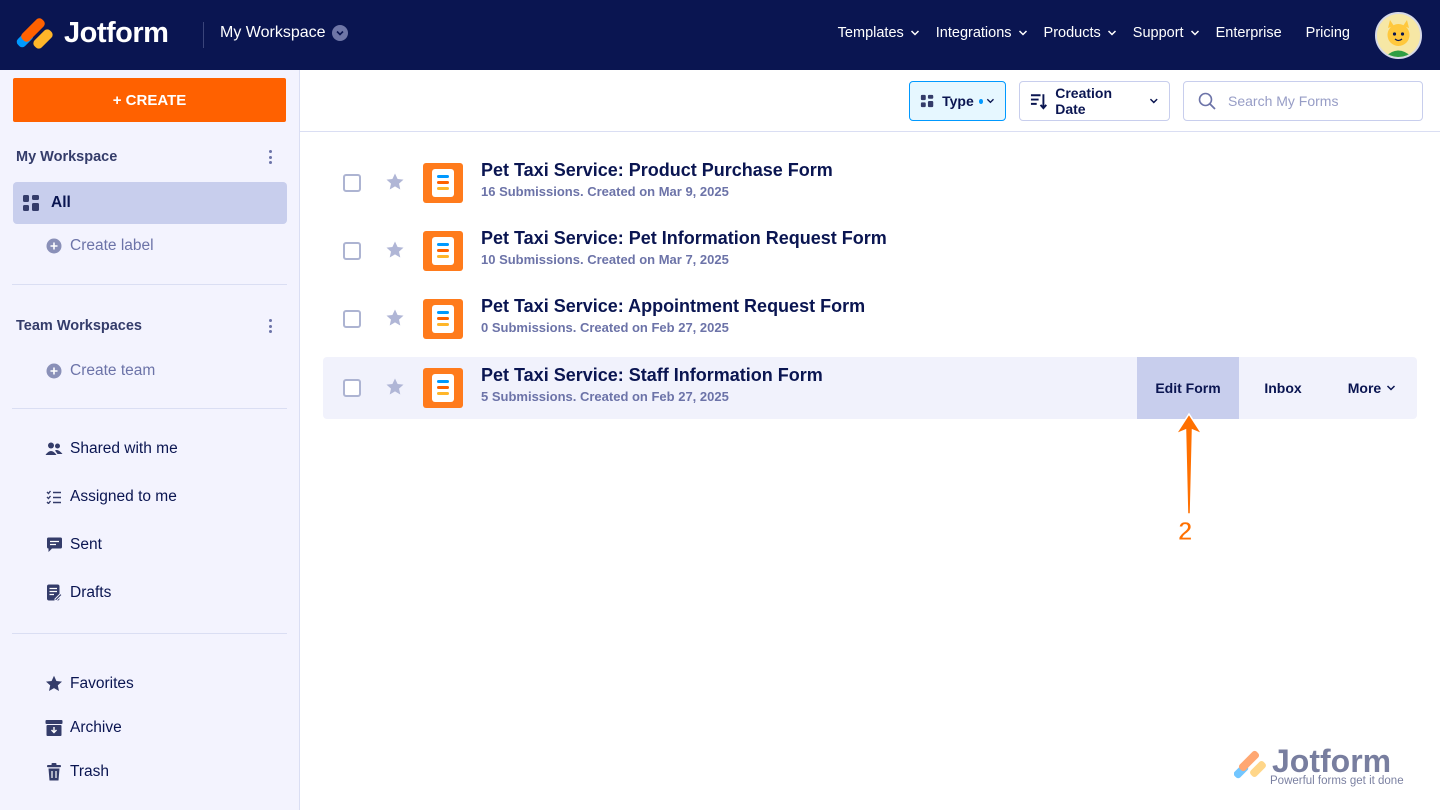 The height and width of the screenshot is (810, 1440). Describe the element at coordinates (113, 370) in the screenshot. I see `sidebar-item-label: Create team` at that location.